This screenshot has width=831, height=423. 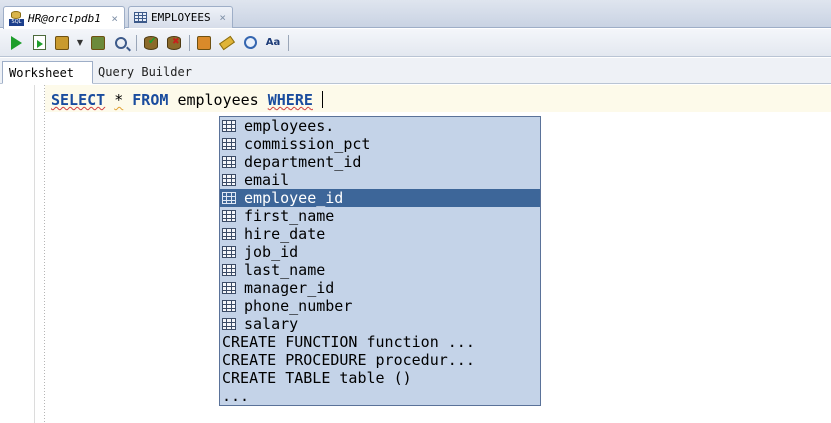 What do you see at coordinates (298, 306) in the screenshot?
I see `completion-item-label: phone_number` at bounding box center [298, 306].